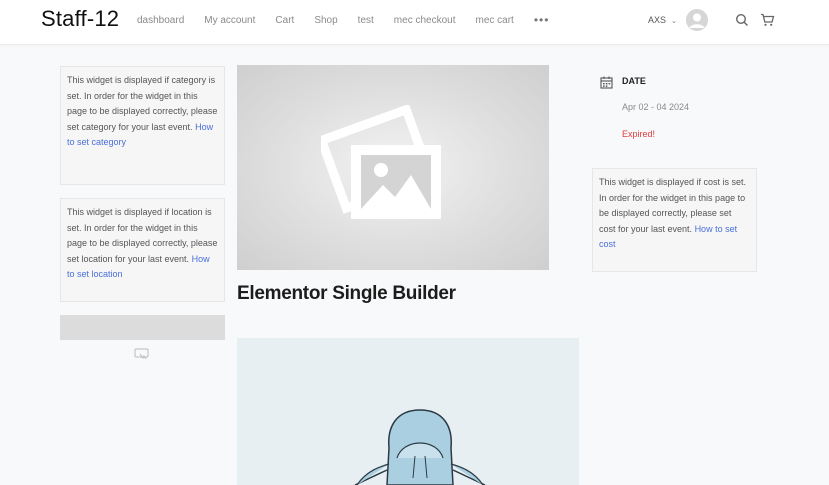 This screenshot has height=485, width=829. What do you see at coordinates (80, 19) in the screenshot?
I see `site-title: Staff-12` at bounding box center [80, 19].